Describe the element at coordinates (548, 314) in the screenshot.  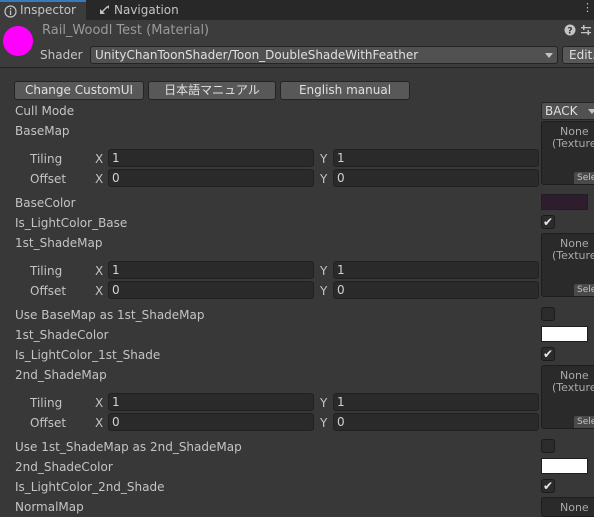
I see `use-basemap-as-1st-toggle` at that location.